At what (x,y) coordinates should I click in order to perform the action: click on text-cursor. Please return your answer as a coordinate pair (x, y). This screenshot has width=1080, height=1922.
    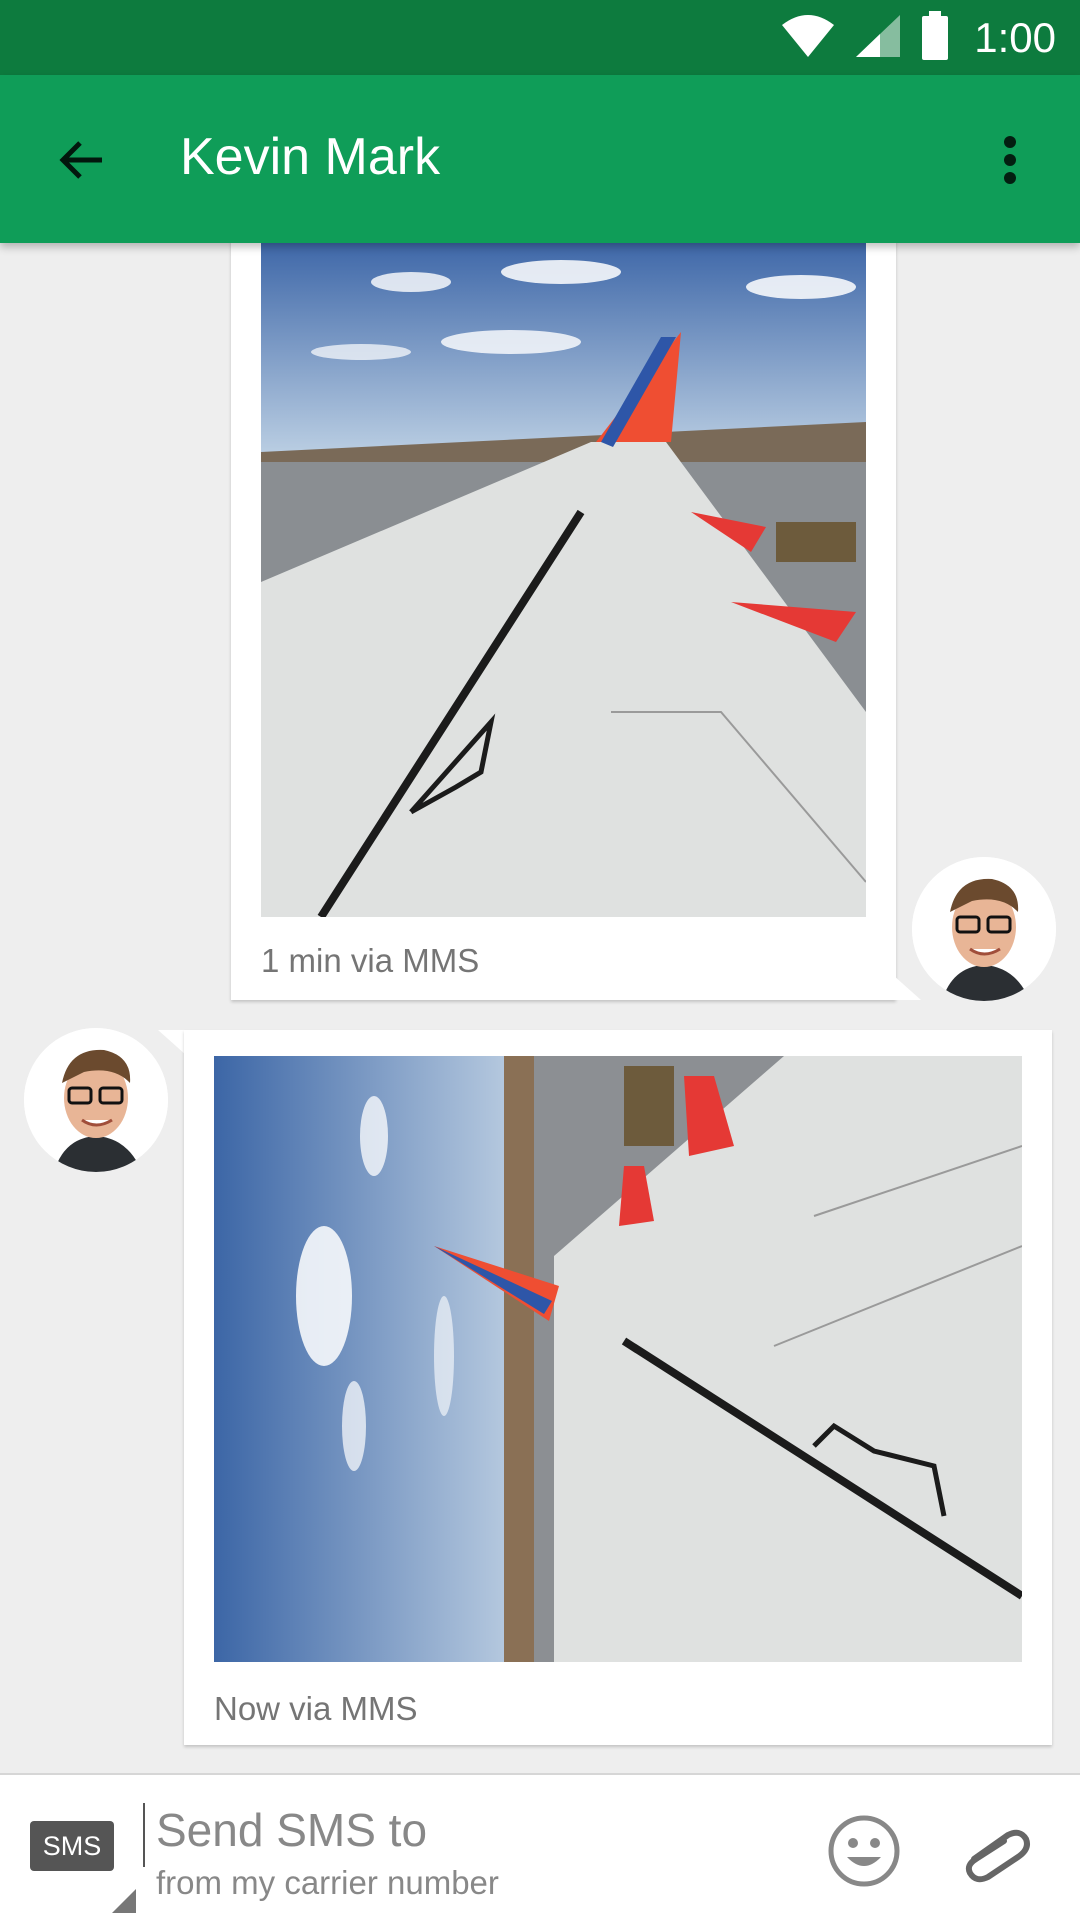
    Looking at the image, I should click on (144, 1835).